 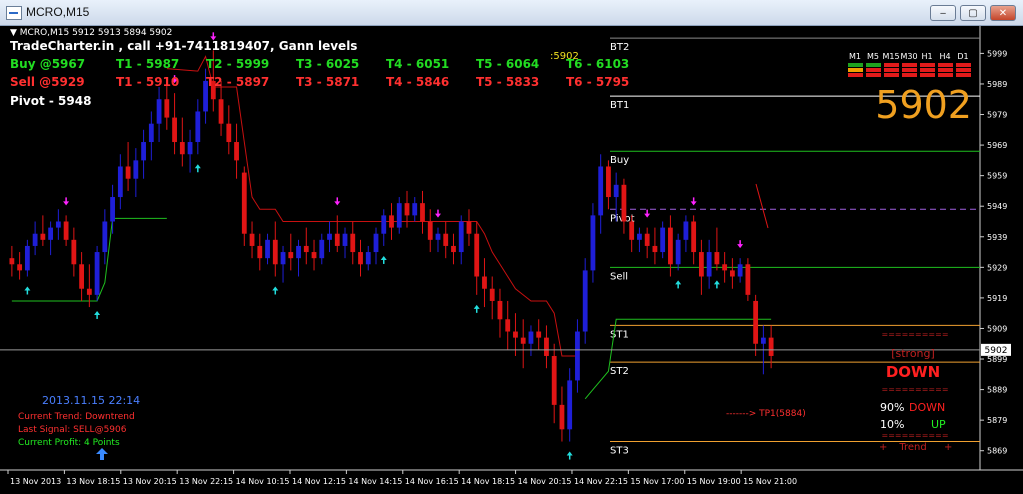 What do you see at coordinates (327, 82) in the screenshot?
I see `sell-t3: T3 - 5871` at bounding box center [327, 82].